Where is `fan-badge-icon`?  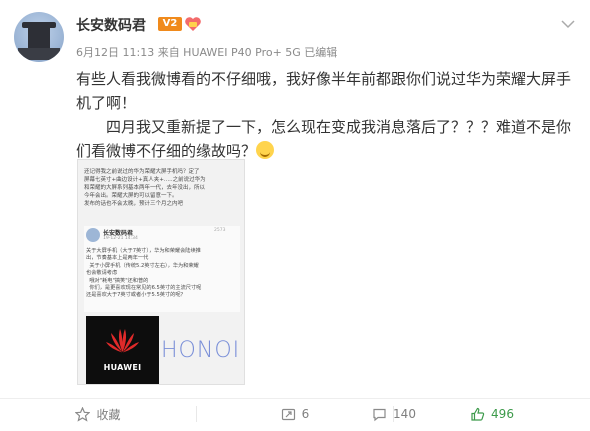 fan-badge-icon is located at coordinates (193, 24).